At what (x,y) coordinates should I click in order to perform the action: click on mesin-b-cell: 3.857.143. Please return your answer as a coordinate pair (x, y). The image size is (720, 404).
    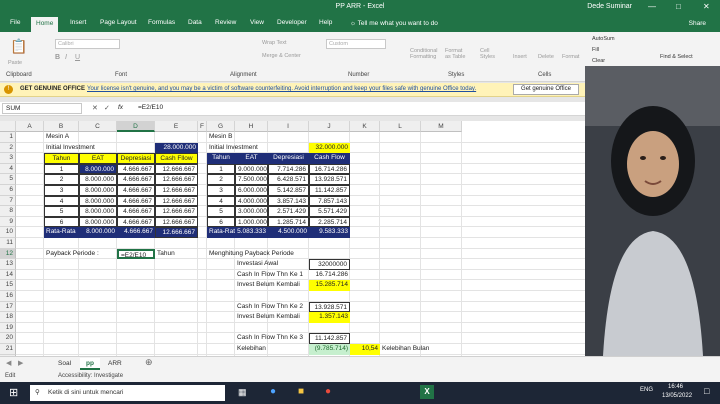
    Looking at the image, I should click on (288, 201).